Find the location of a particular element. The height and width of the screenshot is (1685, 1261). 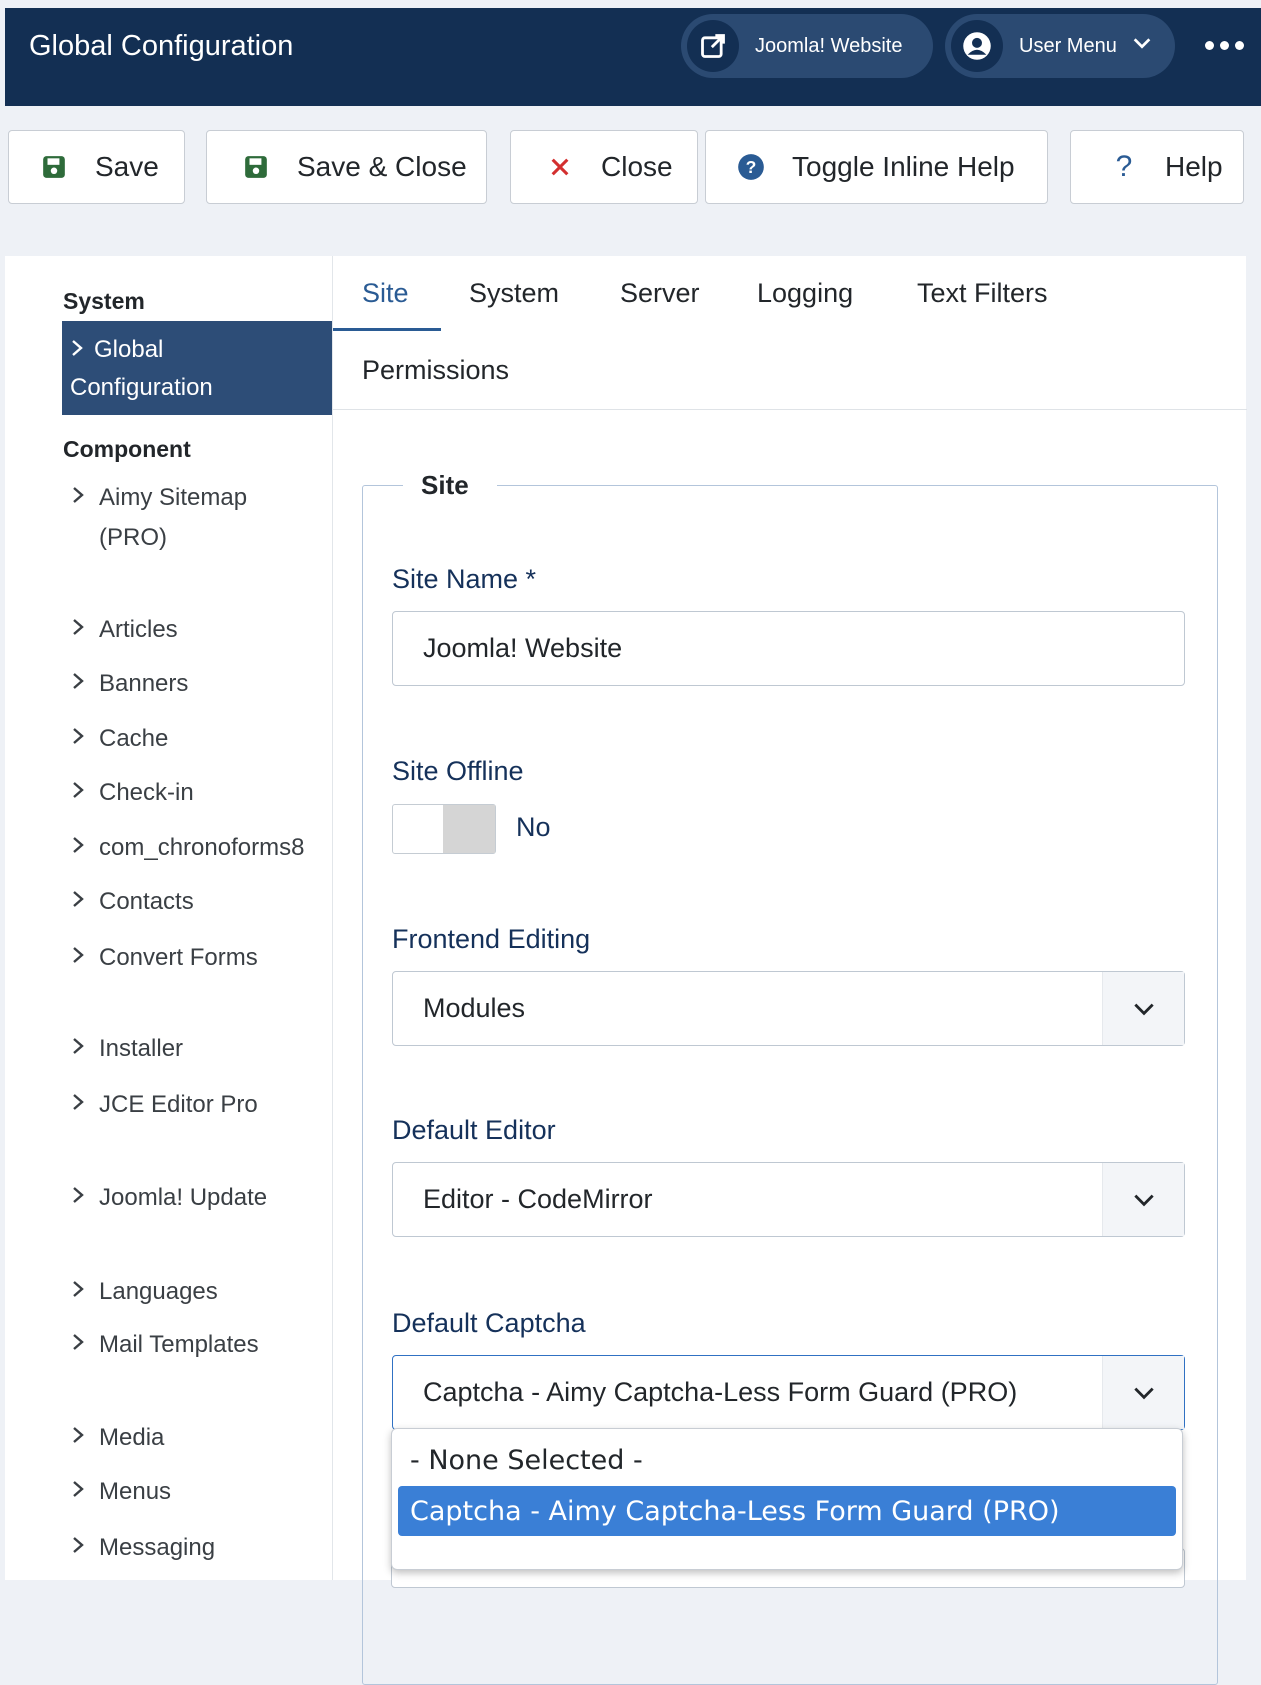

default-captcha-label: Default Captcha is located at coordinates (489, 1323).